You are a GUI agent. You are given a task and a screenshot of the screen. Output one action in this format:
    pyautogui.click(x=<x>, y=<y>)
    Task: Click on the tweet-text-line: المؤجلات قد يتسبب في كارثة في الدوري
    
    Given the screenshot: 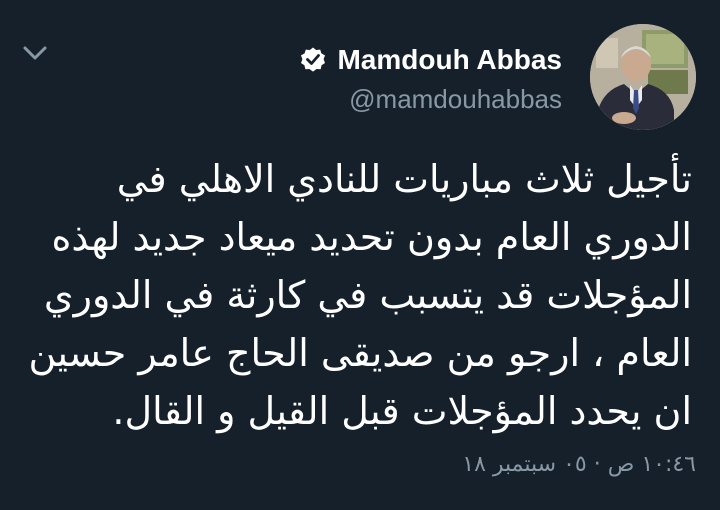 What is the action you would take?
    pyautogui.click(x=367, y=295)
    